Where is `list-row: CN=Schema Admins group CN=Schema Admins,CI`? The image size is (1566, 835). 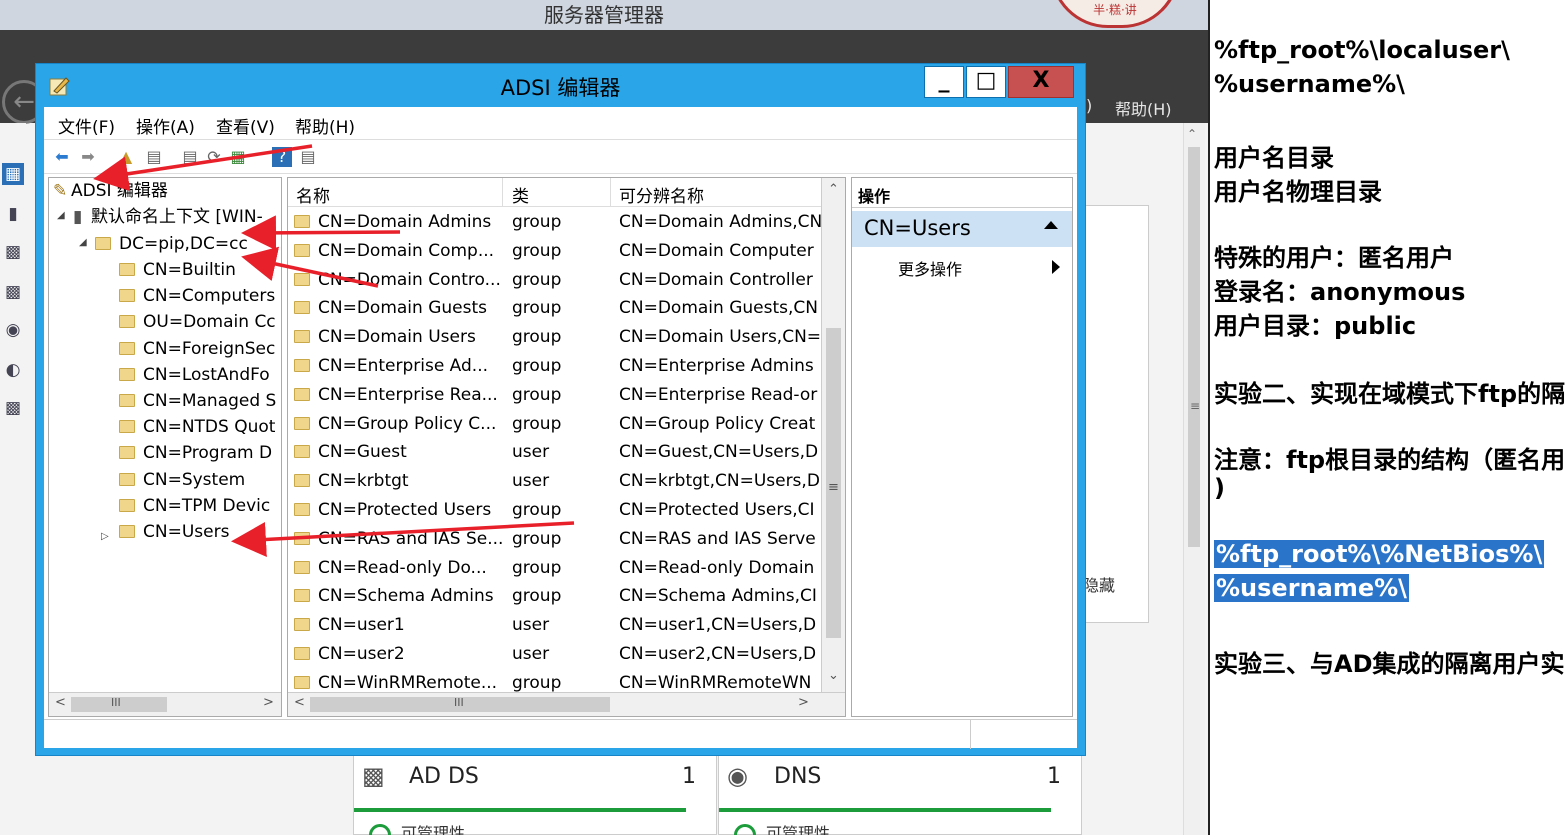
list-row: CN=Schema Admins group CN=Schema Admins,CI is located at coordinates (554, 596).